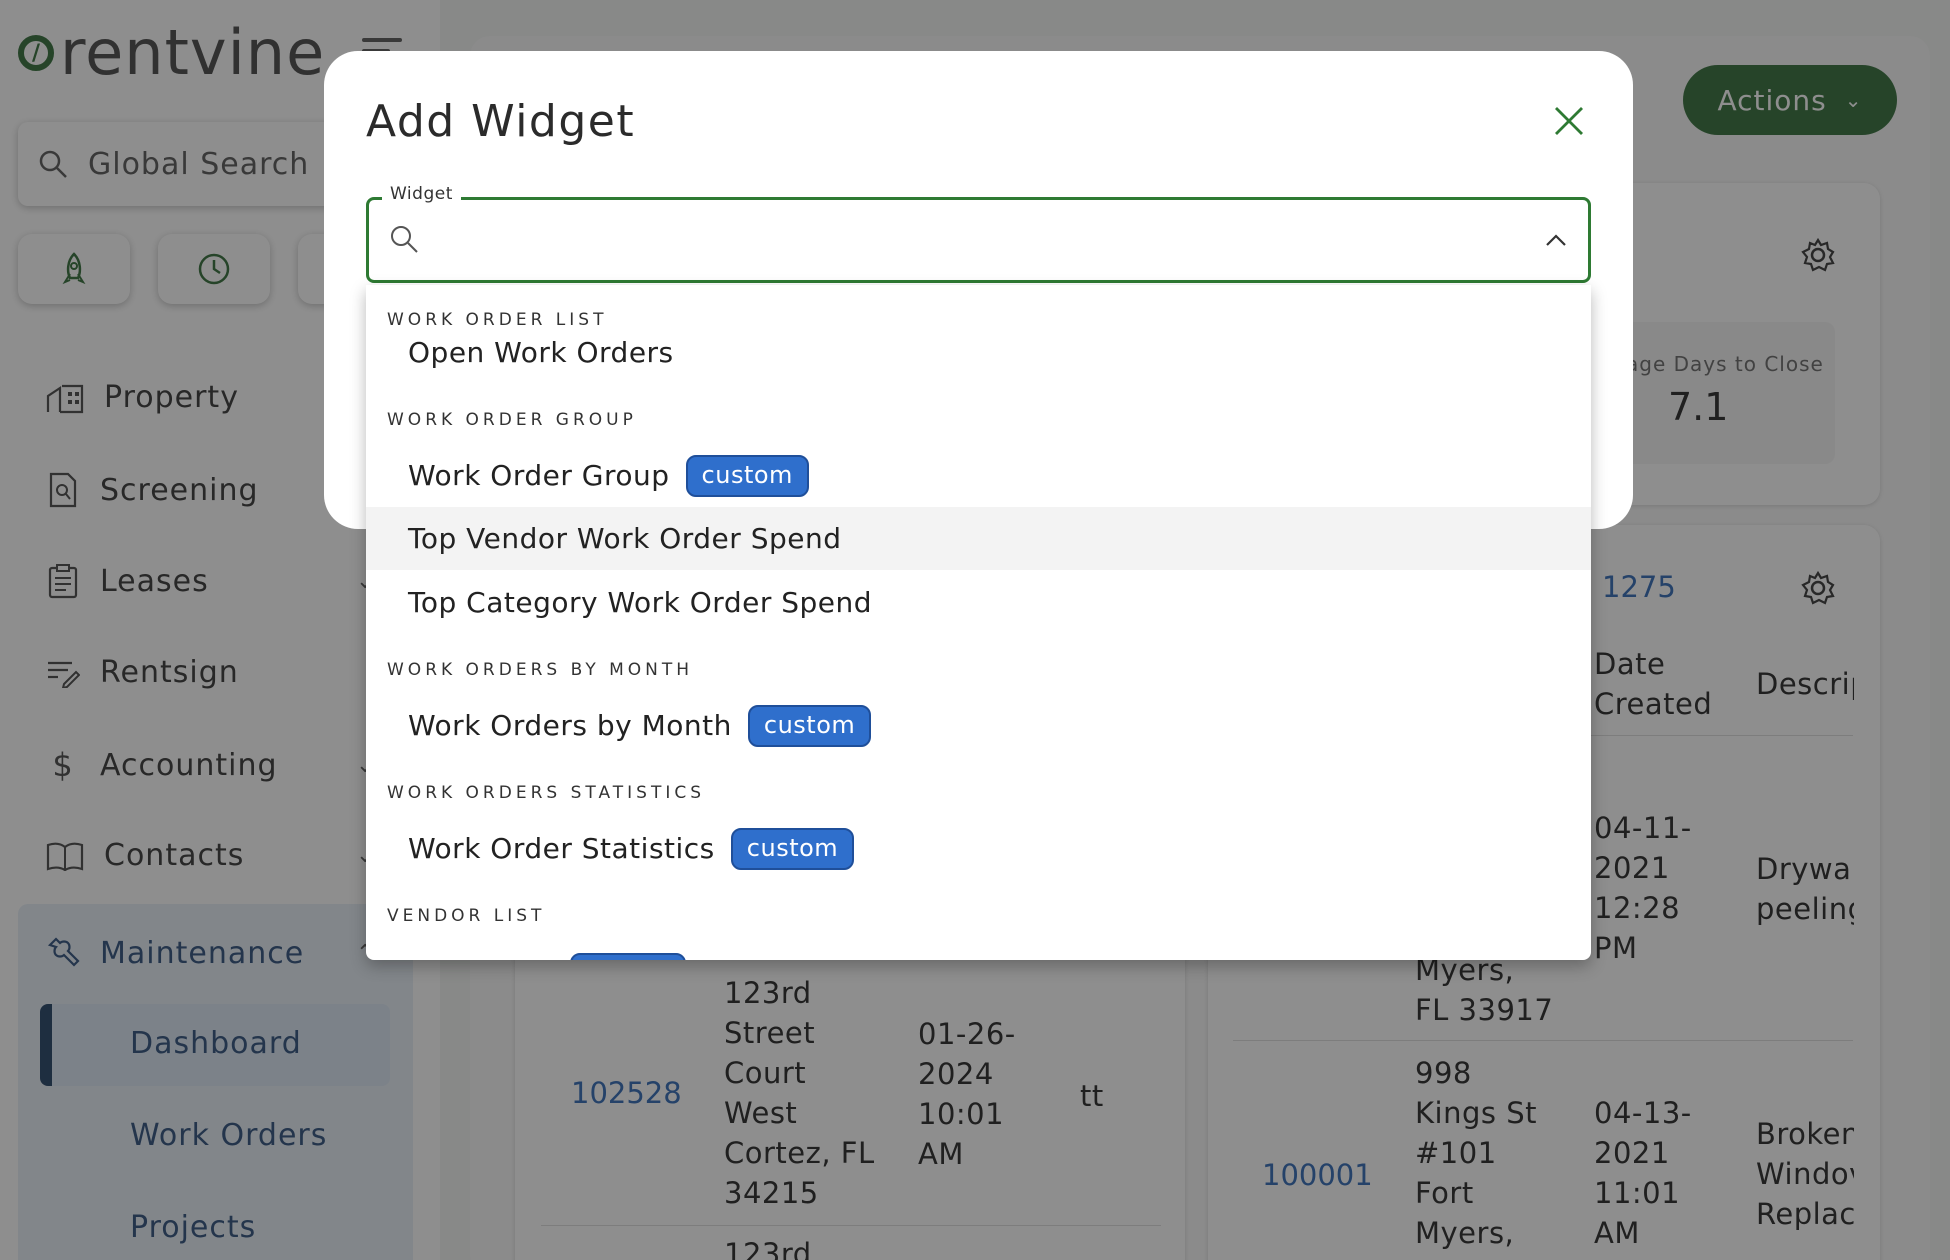 The image size is (1950, 1260). Describe the element at coordinates (1556, 240) in the screenshot. I see `chevron-up-icon` at that location.